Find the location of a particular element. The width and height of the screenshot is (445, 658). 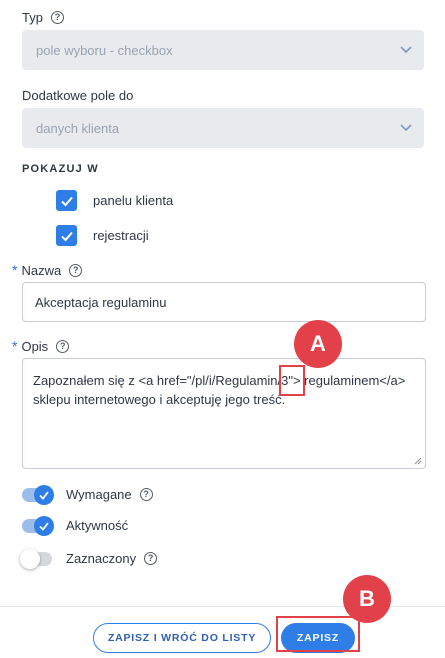

show-in-option-registration: rejestracji is located at coordinates (102, 235).